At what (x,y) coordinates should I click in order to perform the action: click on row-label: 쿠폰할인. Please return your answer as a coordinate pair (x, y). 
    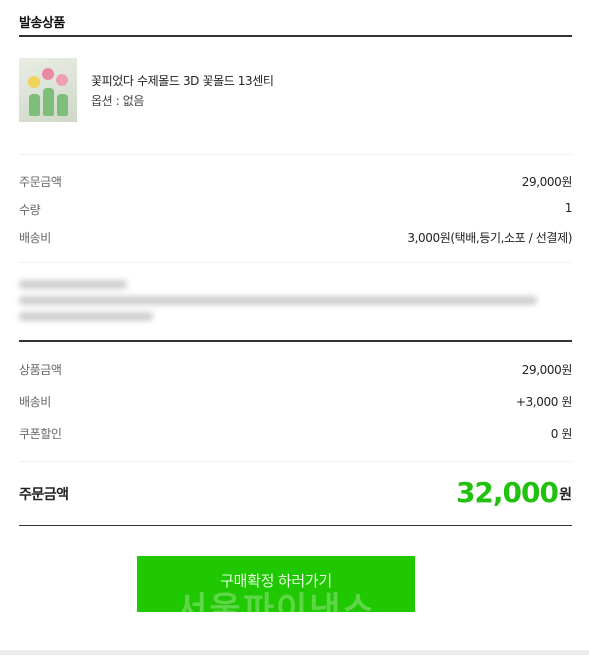
    Looking at the image, I should click on (40, 434).